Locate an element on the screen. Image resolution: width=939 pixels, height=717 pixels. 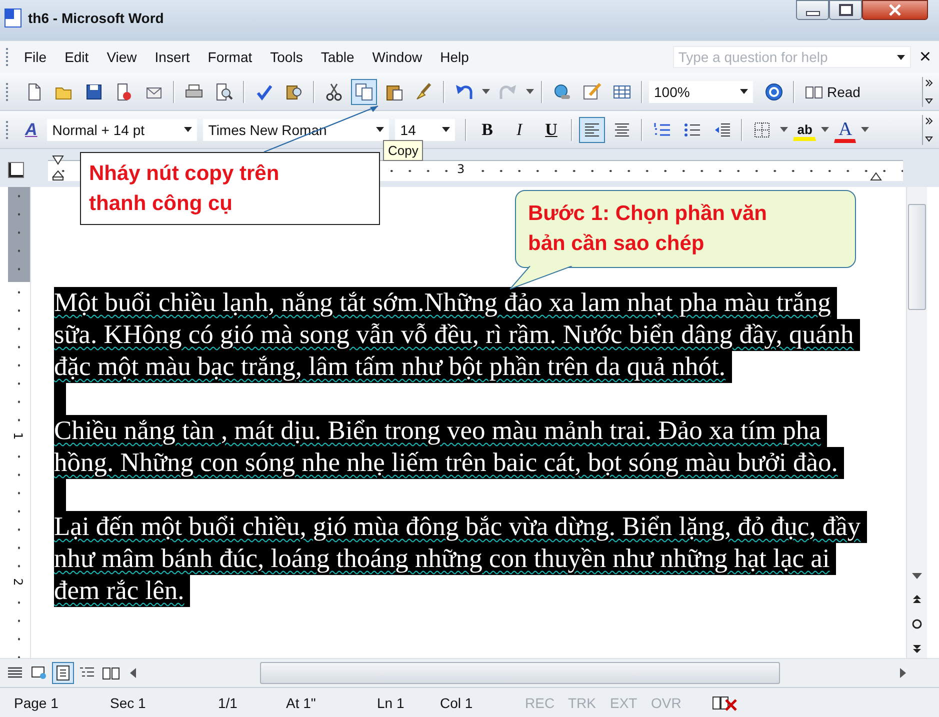
align-left-button is located at coordinates (592, 129).